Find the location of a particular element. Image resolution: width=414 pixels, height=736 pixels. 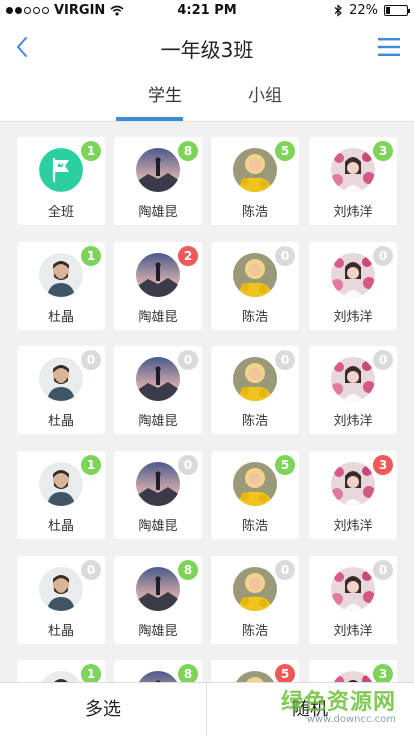

random-button: 随机 is located at coordinates (310, 709).